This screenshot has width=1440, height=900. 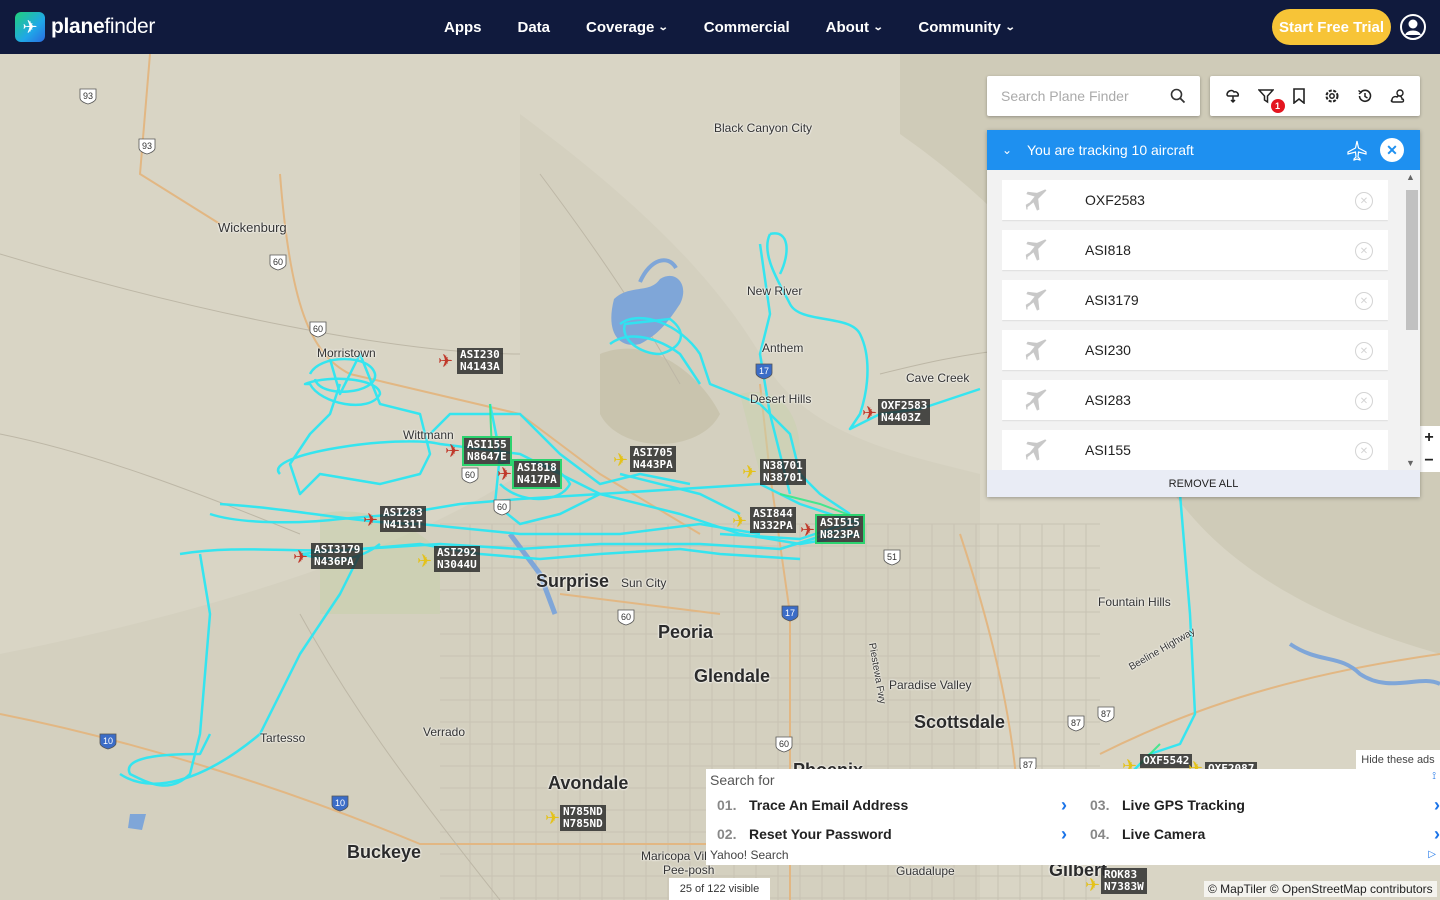 What do you see at coordinates (252, 227) in the screenshot?
I see `place-label: Wickenburg` at bounding box center [252, 227].